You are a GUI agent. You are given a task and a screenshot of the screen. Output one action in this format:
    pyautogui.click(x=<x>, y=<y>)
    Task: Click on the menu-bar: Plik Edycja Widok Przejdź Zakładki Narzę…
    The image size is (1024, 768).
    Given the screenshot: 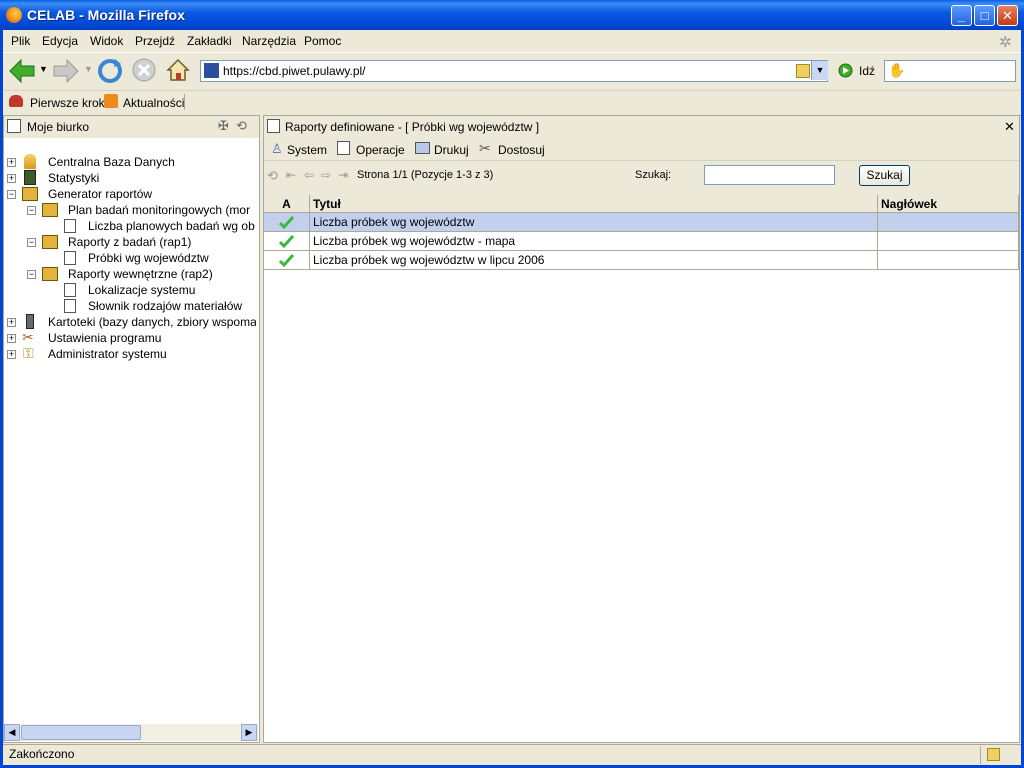 What is the action you would take?
    pyautogui.click(x=512, y=41)
    